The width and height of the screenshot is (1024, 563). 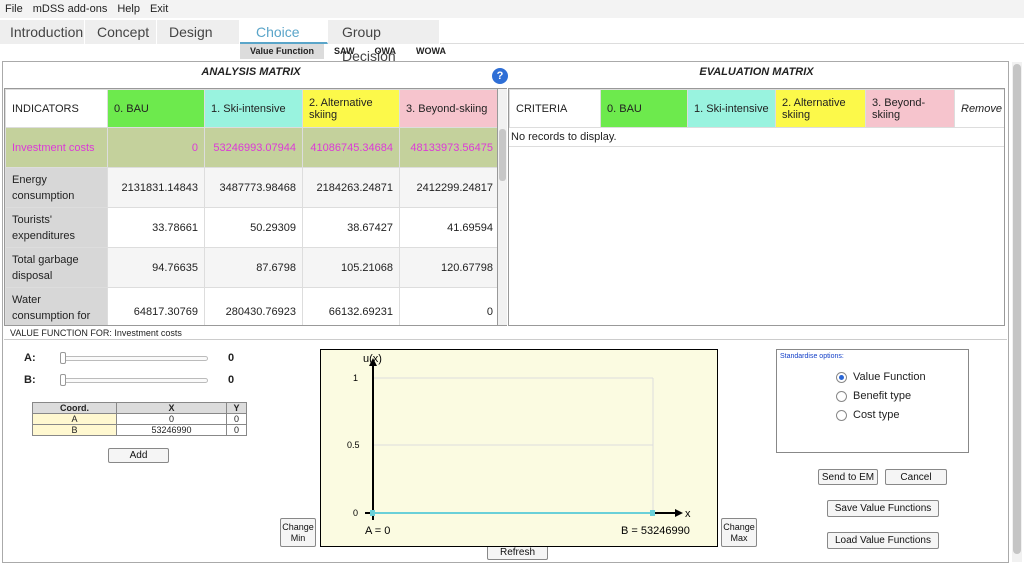 I want to click on table-cell: 53246990, so click(x=171, y=430).